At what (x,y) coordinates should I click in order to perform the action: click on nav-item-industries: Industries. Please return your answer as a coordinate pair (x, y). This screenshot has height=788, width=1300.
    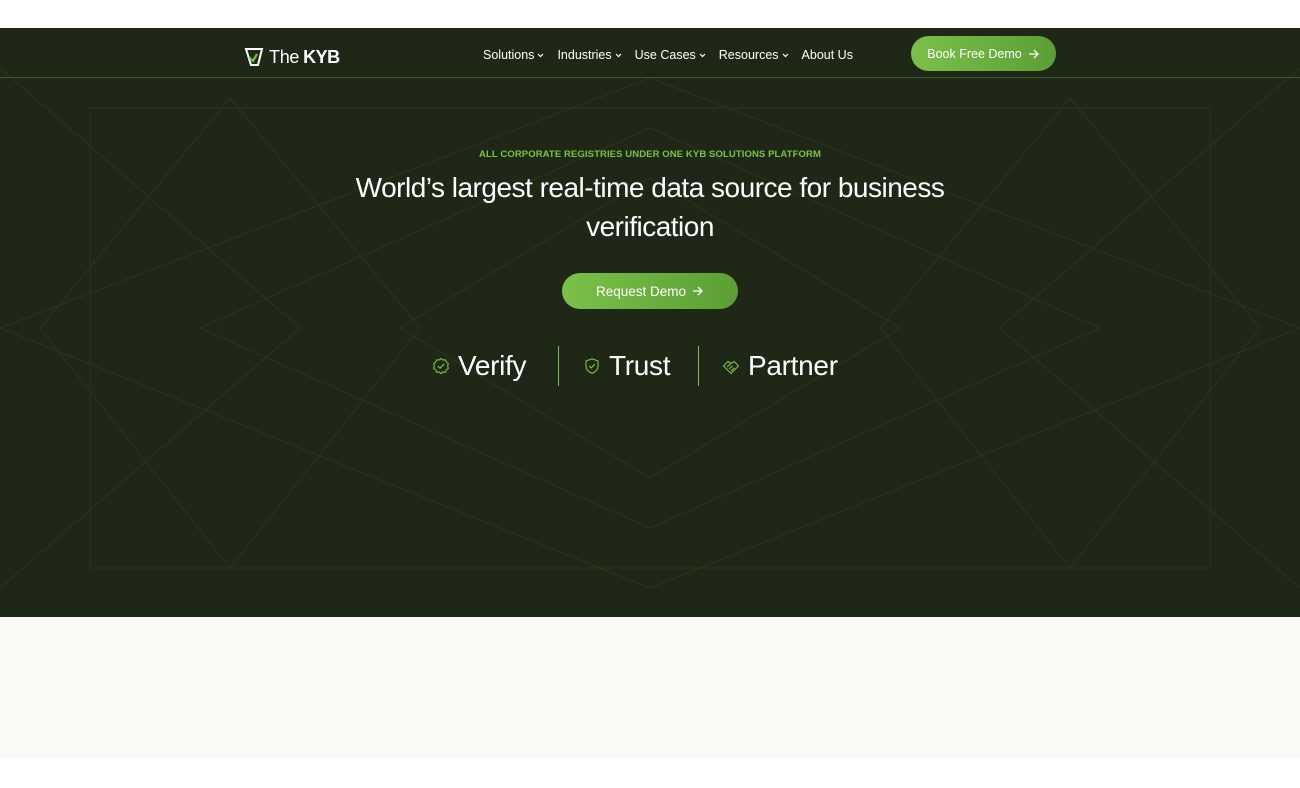
    Looking at the image, I should click on (589, 55).